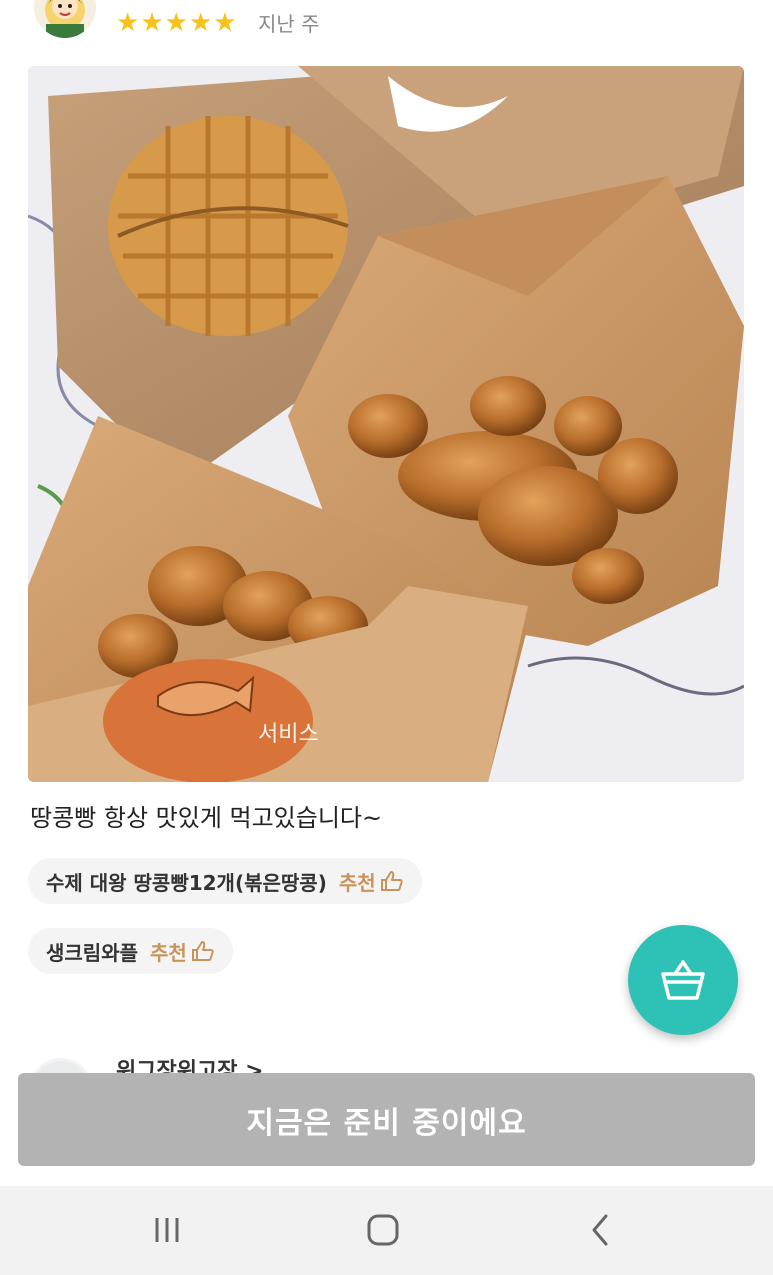 The height and width of the screenshot is (1275, 773). Describe the element at coordinates (186, 882) in the screenshot. I see `menu-name: 수제 대왕 땅콩빵12개(볶은땅콩)` at that location.